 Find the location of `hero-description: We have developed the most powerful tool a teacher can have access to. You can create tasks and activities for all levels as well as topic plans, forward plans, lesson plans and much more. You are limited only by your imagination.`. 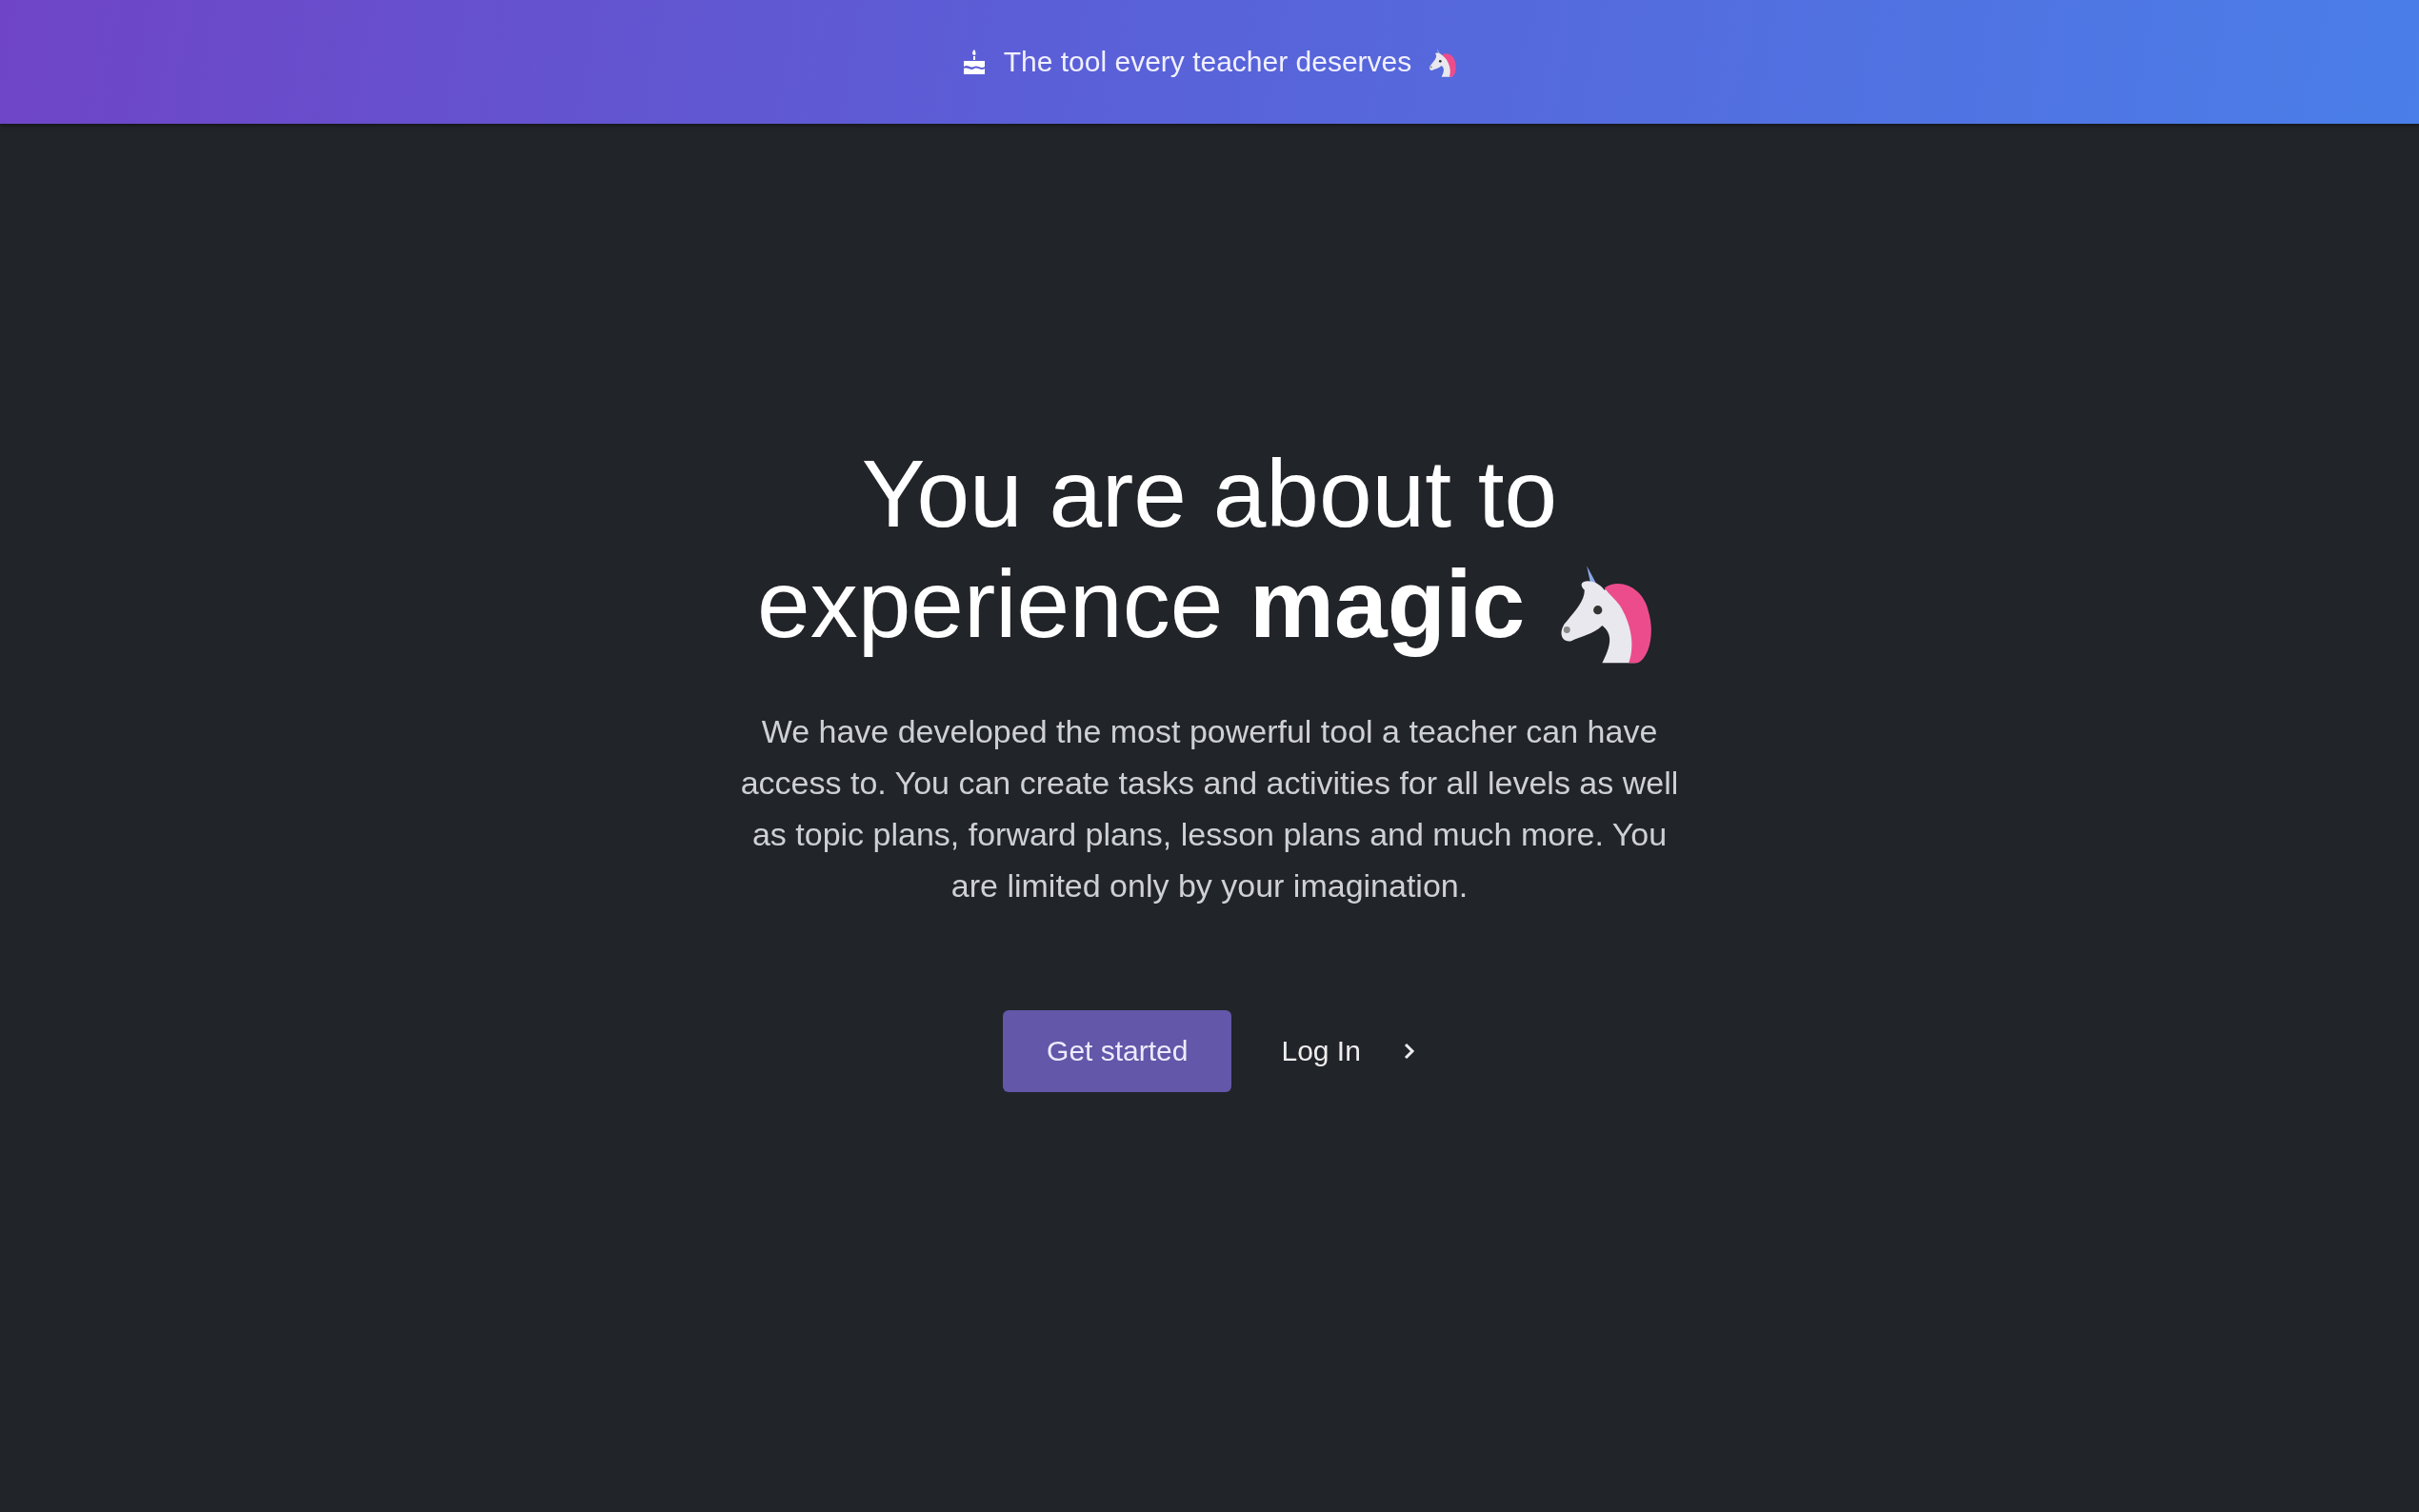

hero-description: We have developed the most powerful tool a teacher can have access to. You can create tasks and activities for all levels as well as topic plans, forward plans, lesson plans and much more. You are limited only by your imagination. is located at coordinates (1209, 808).